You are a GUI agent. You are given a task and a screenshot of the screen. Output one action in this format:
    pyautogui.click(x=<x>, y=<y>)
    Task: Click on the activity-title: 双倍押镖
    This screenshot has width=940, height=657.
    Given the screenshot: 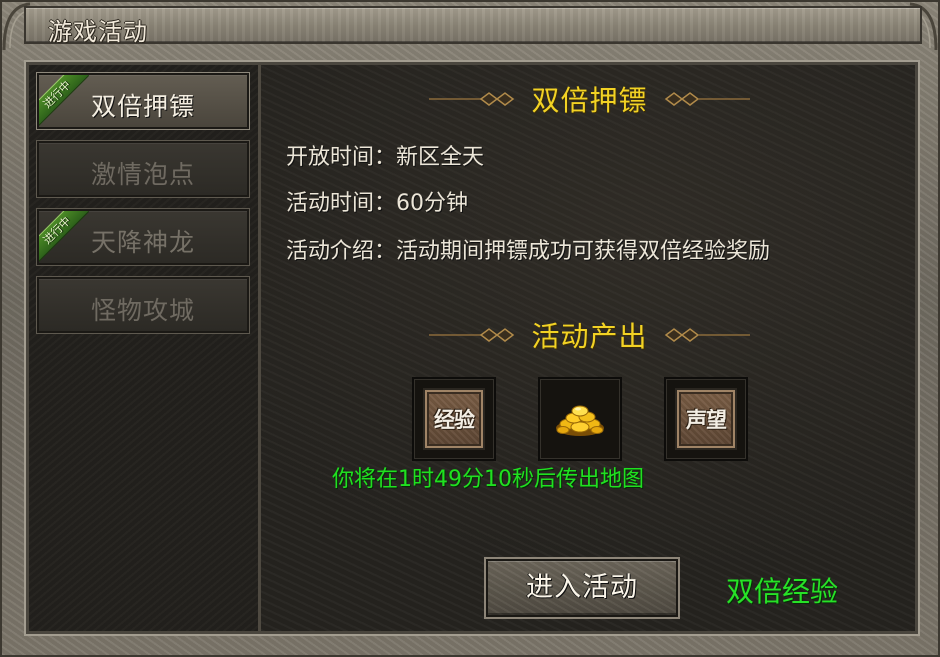 What is the action you would take?
    pyautogui.click(x=589, y=100)
    